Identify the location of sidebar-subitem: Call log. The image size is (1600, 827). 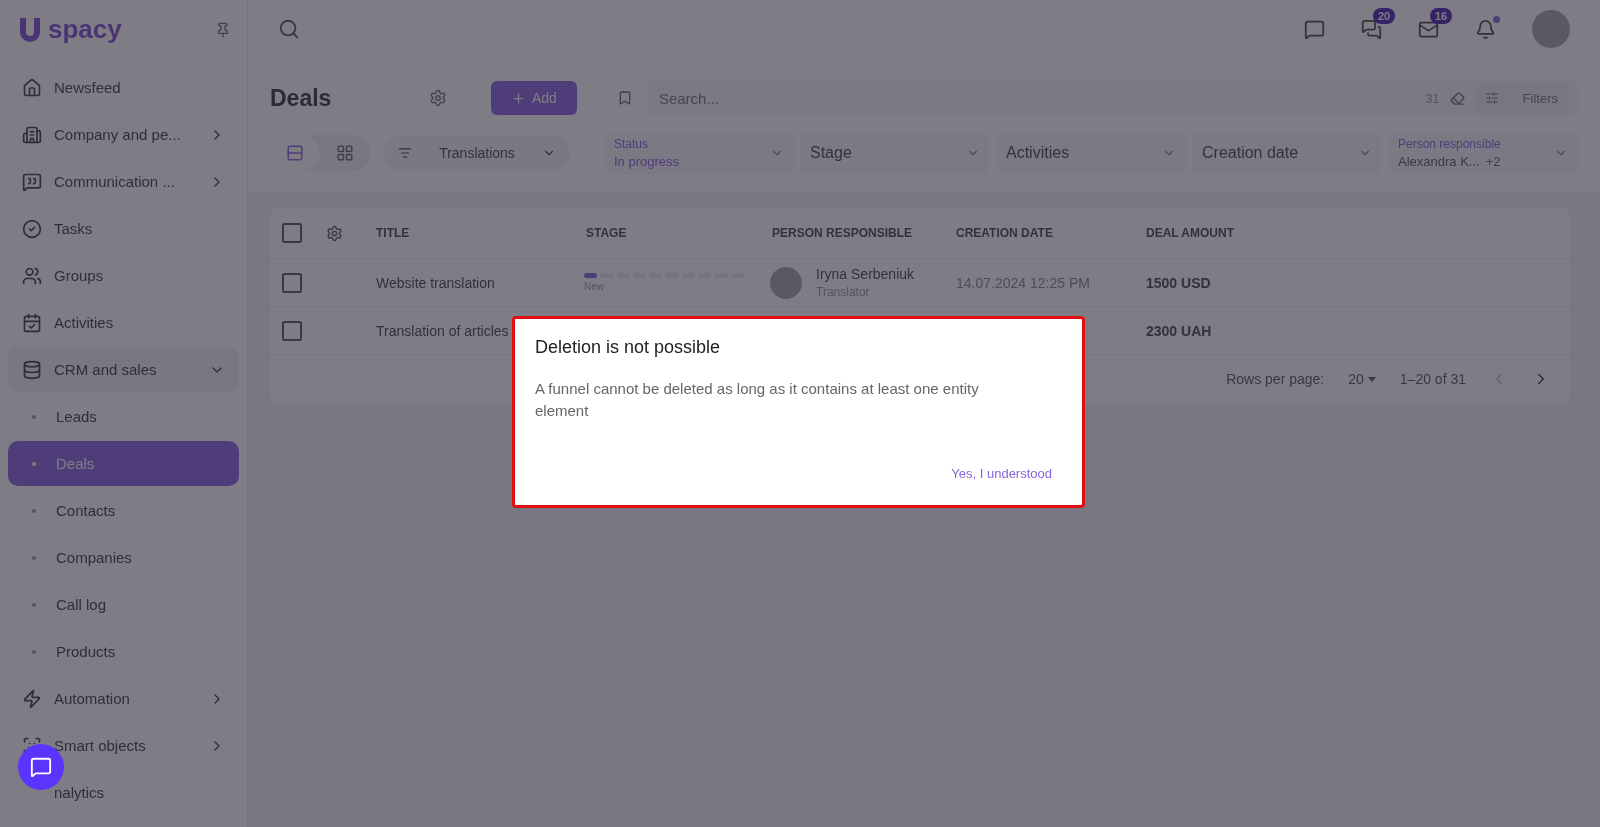
(123, 604).